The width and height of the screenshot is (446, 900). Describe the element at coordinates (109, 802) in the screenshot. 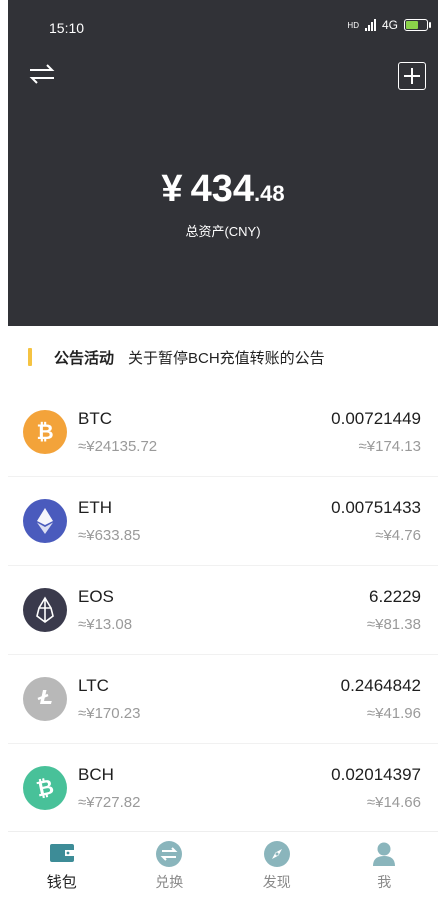

I see `coin-price: ≈¥727.82` at that location.